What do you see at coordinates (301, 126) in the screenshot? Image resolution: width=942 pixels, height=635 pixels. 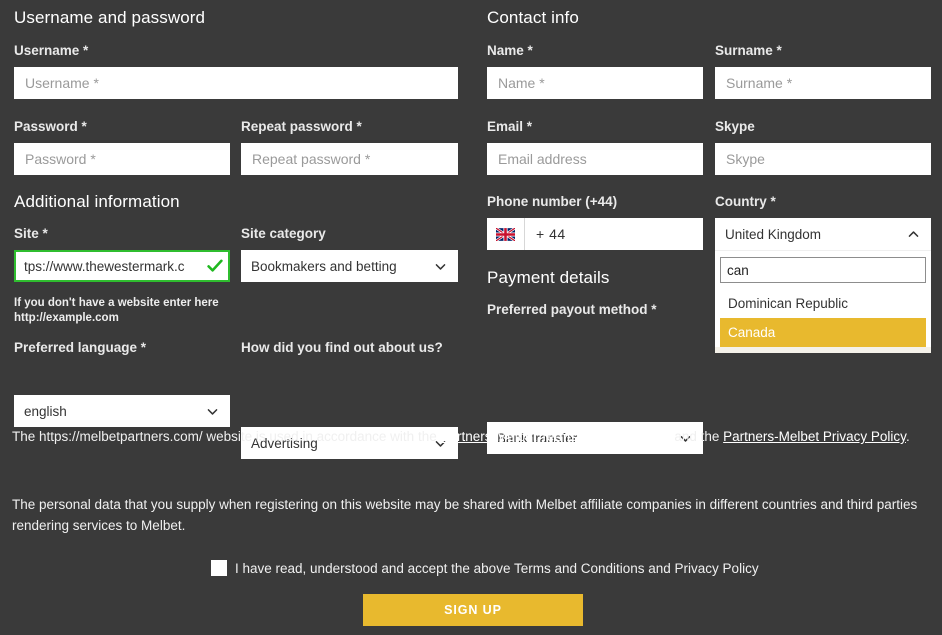 I see `label-repeat-password: Repeat password *` at bounding box center [301, 126].